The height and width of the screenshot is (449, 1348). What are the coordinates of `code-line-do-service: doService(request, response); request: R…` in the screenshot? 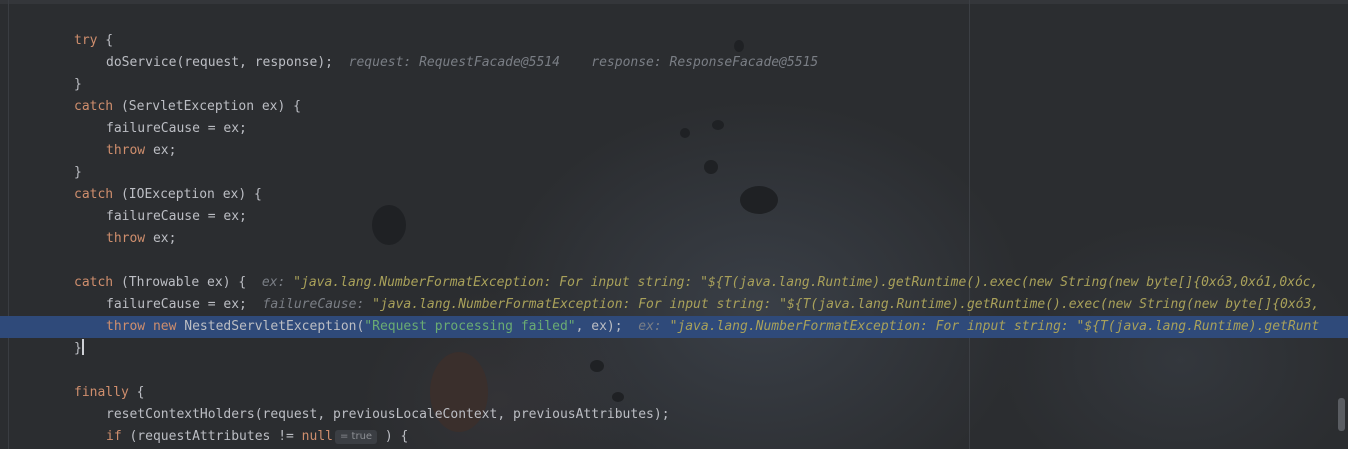 It's located at (674, 63).